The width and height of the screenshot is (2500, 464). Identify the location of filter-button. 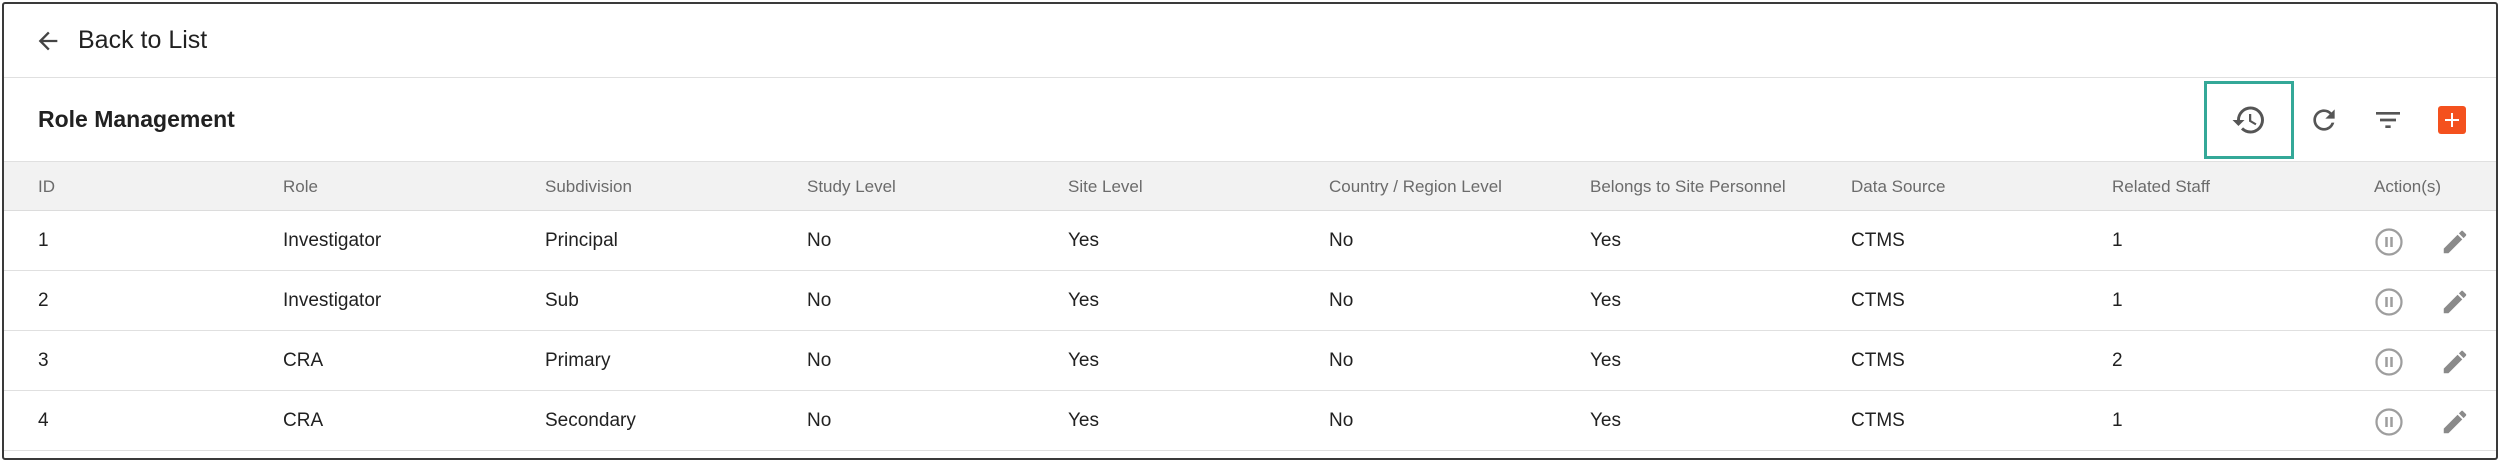
(2388, 120).